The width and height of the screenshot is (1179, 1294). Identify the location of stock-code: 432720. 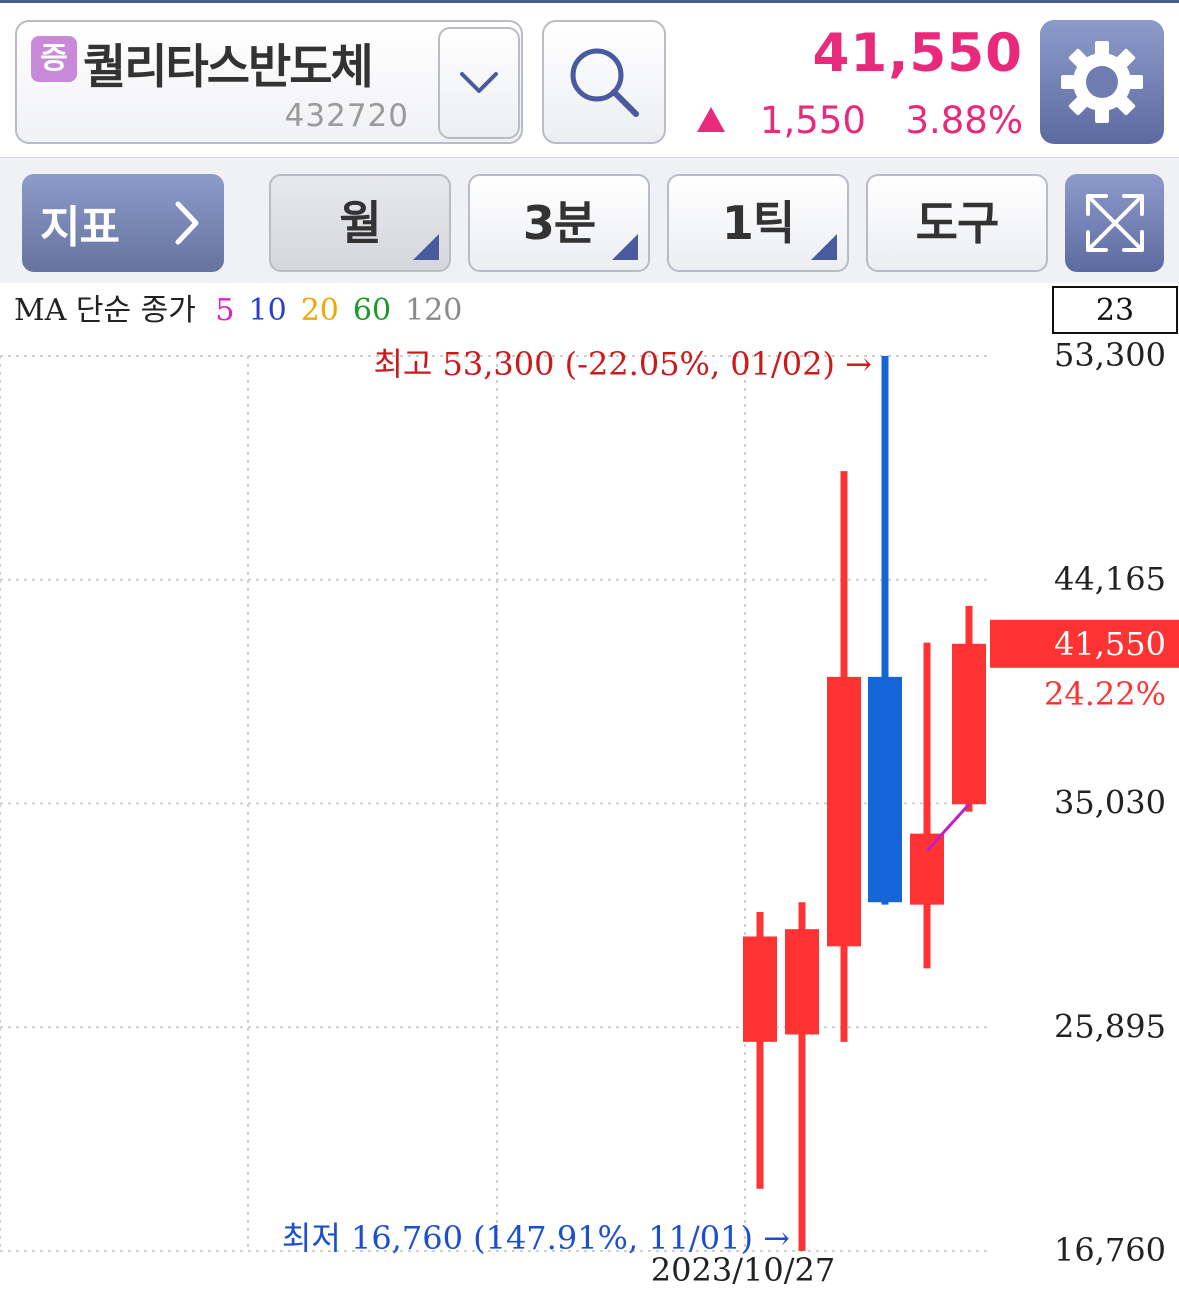
(346, 116).